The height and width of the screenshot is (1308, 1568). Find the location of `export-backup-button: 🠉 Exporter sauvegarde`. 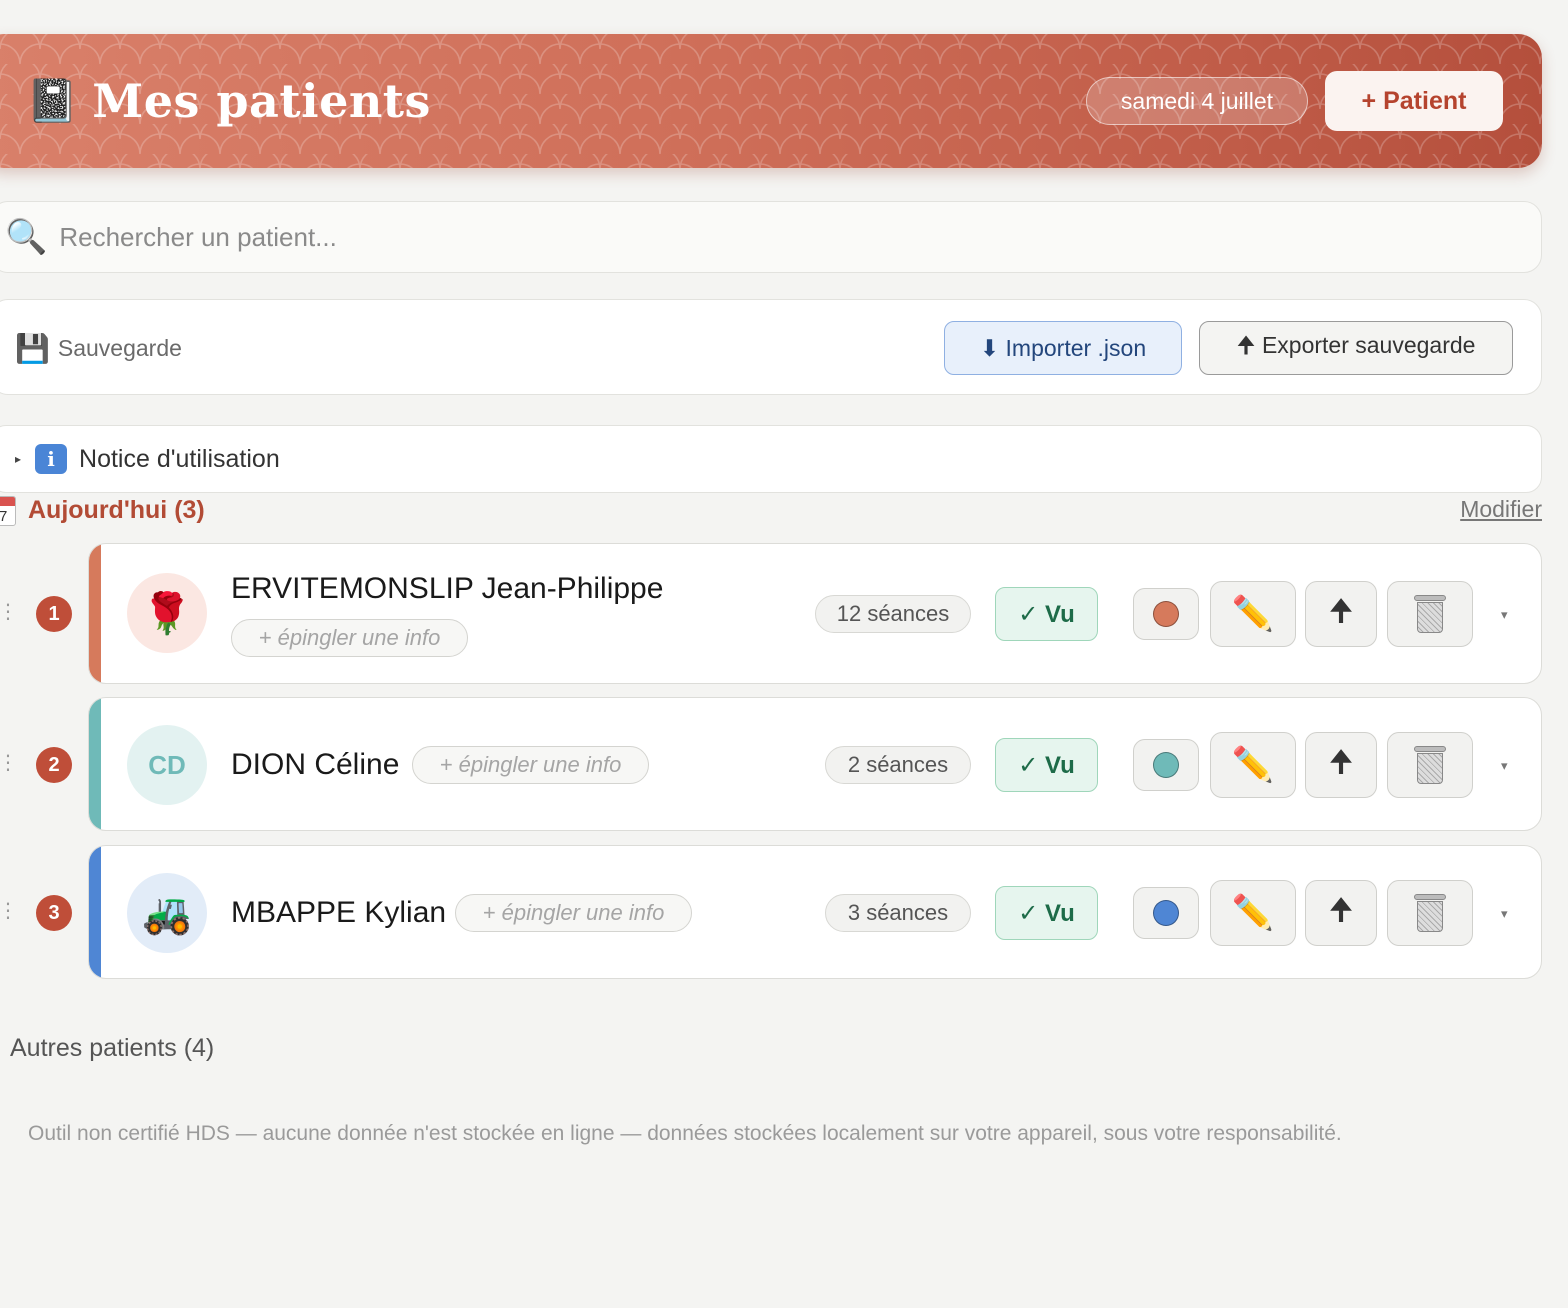

export-backup-button: 🠉 Exporter sauvegarde is located at coordinates (1356, 348).